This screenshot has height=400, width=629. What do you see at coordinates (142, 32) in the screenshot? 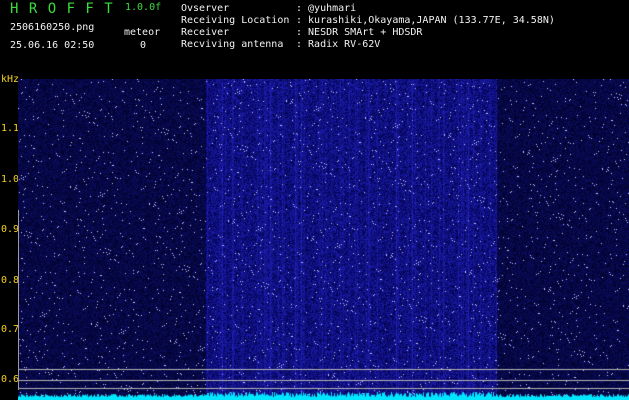
I see `meteor-label: meteor` at bounding box center [142, 32].